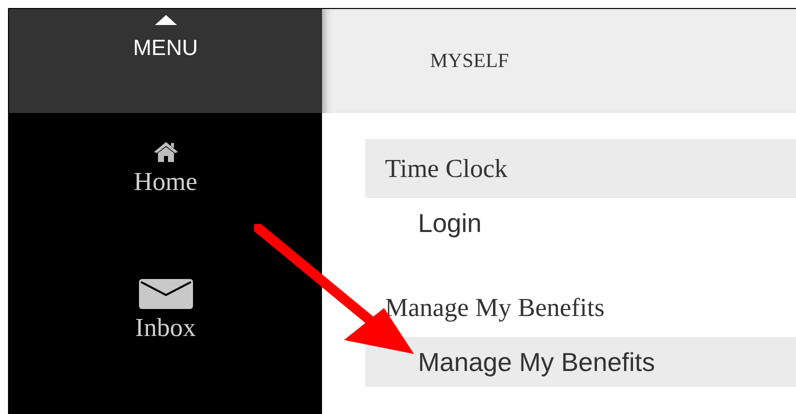  What do you see at coordinates (495, 308) in the screenshot?
I see `section-header: Manage My Benefits` at bounding box center [495, 308].